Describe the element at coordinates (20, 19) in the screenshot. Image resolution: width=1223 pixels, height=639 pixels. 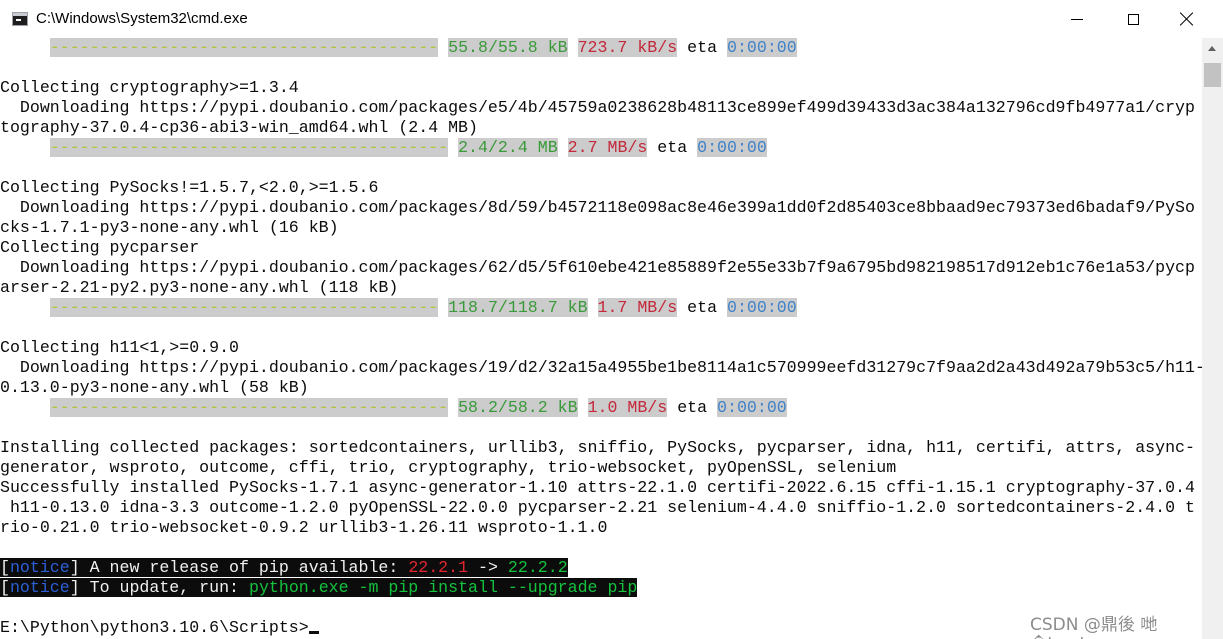
I see `cmd-icon` at that location.